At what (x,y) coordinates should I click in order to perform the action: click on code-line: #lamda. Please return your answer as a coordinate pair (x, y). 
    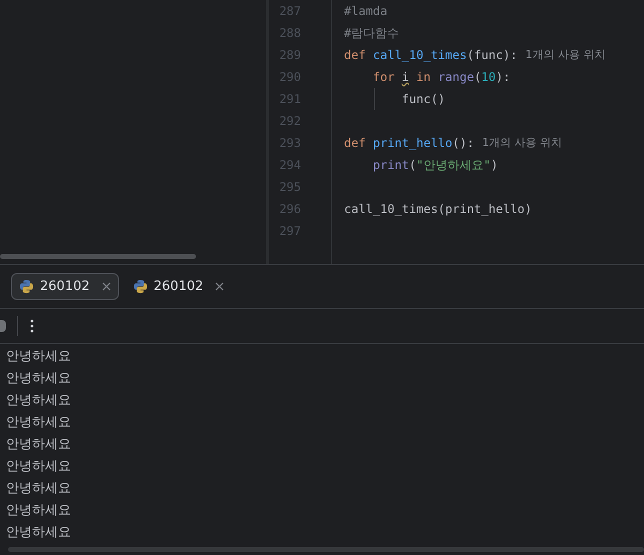
    Looking at the image, I should click on (366, 11).